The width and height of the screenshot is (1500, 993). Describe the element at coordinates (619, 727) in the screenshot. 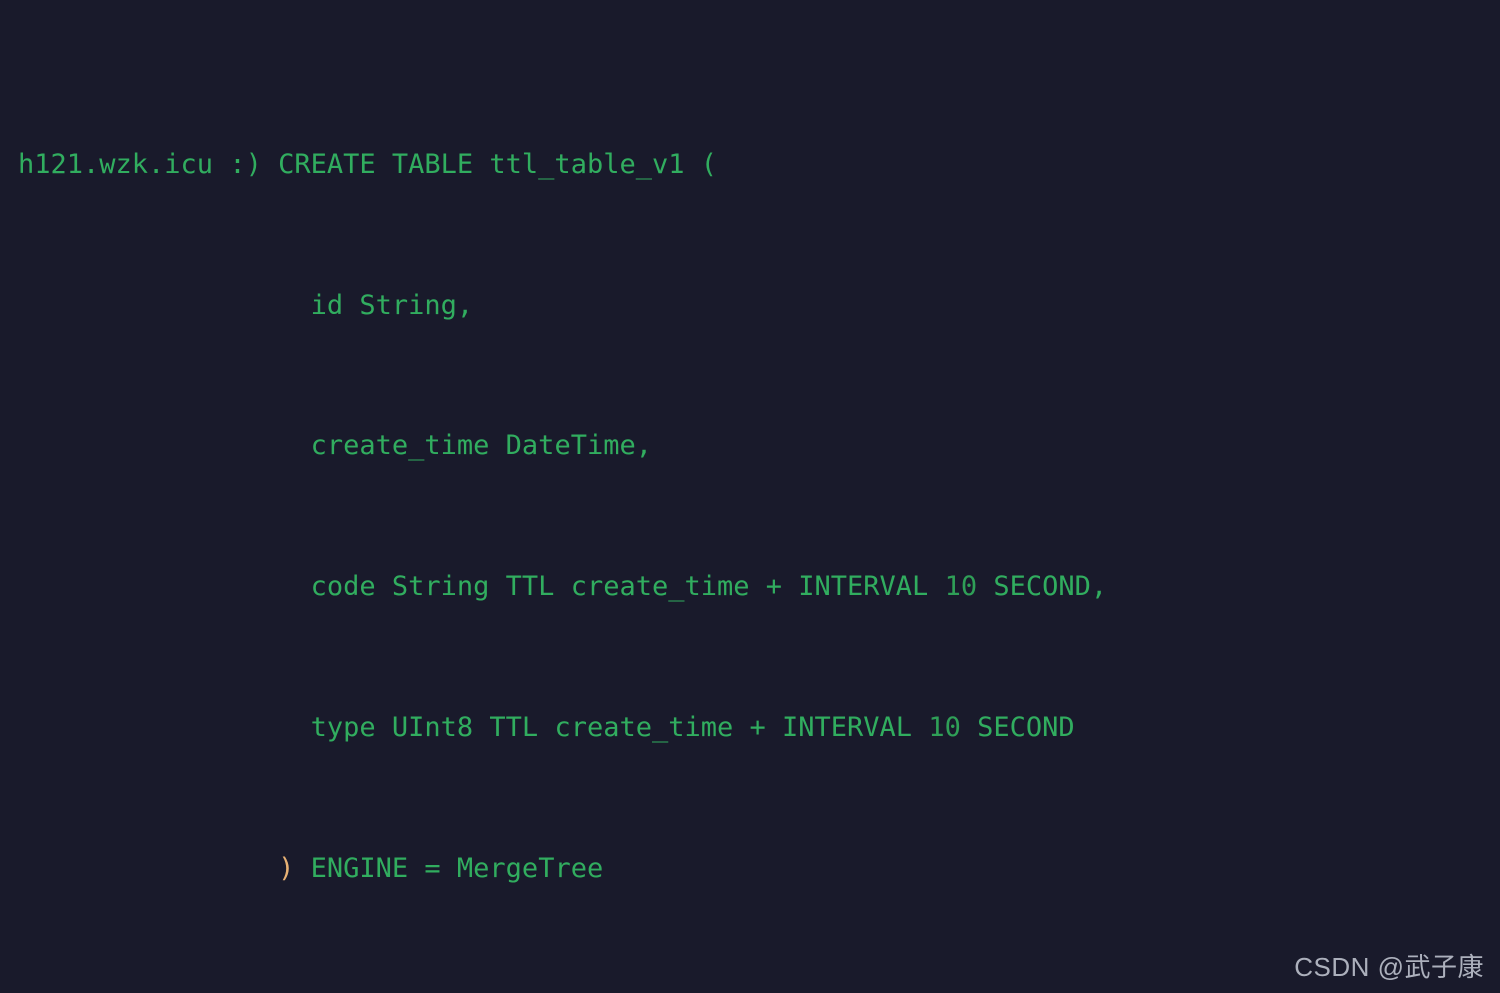

I see `echo-col-type-a: type UInt8 TTL create_time + INTERVAL` at that location.